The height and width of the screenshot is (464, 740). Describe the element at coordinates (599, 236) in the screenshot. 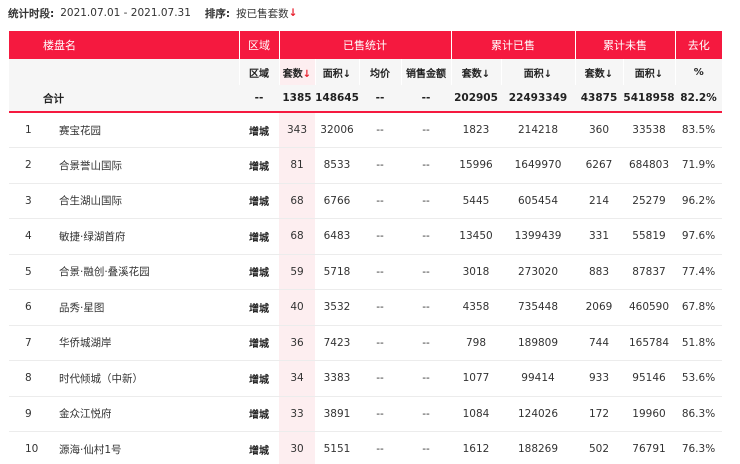

I see `unsold-units-cell: 331` at that location.